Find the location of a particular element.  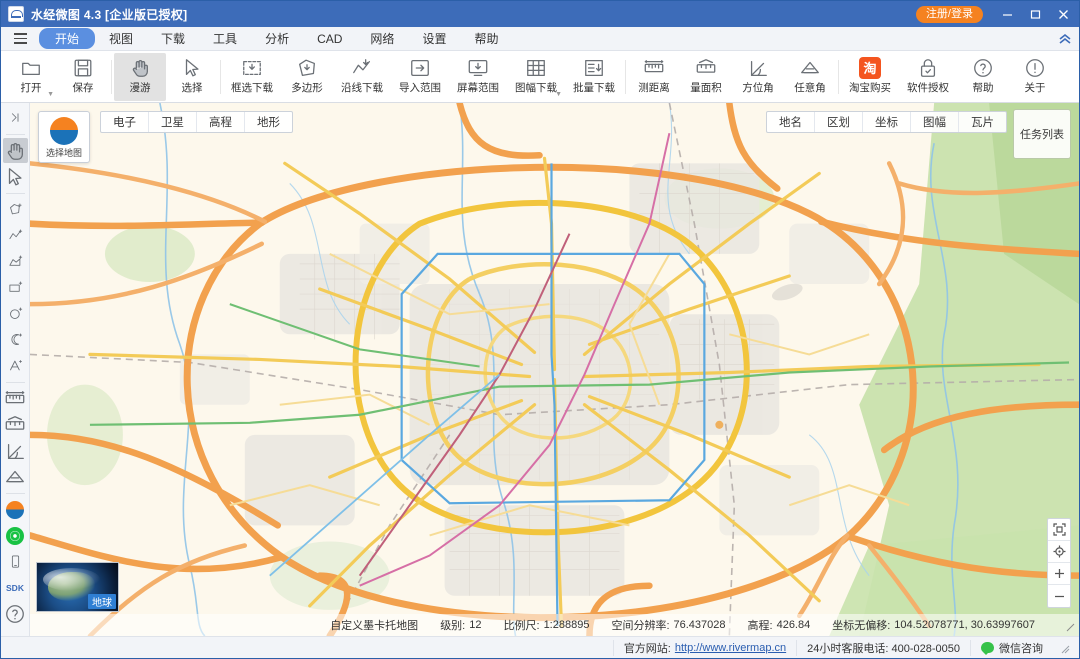

chevron-double-up-icon is located at coordinates (1065, 39).